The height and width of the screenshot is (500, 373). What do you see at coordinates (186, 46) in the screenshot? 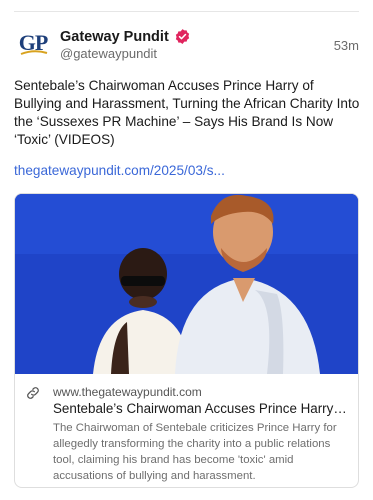
I see `post-header: GP Gateway Pundit @gatewaypundit 53m` at bounding box center [186, 46].